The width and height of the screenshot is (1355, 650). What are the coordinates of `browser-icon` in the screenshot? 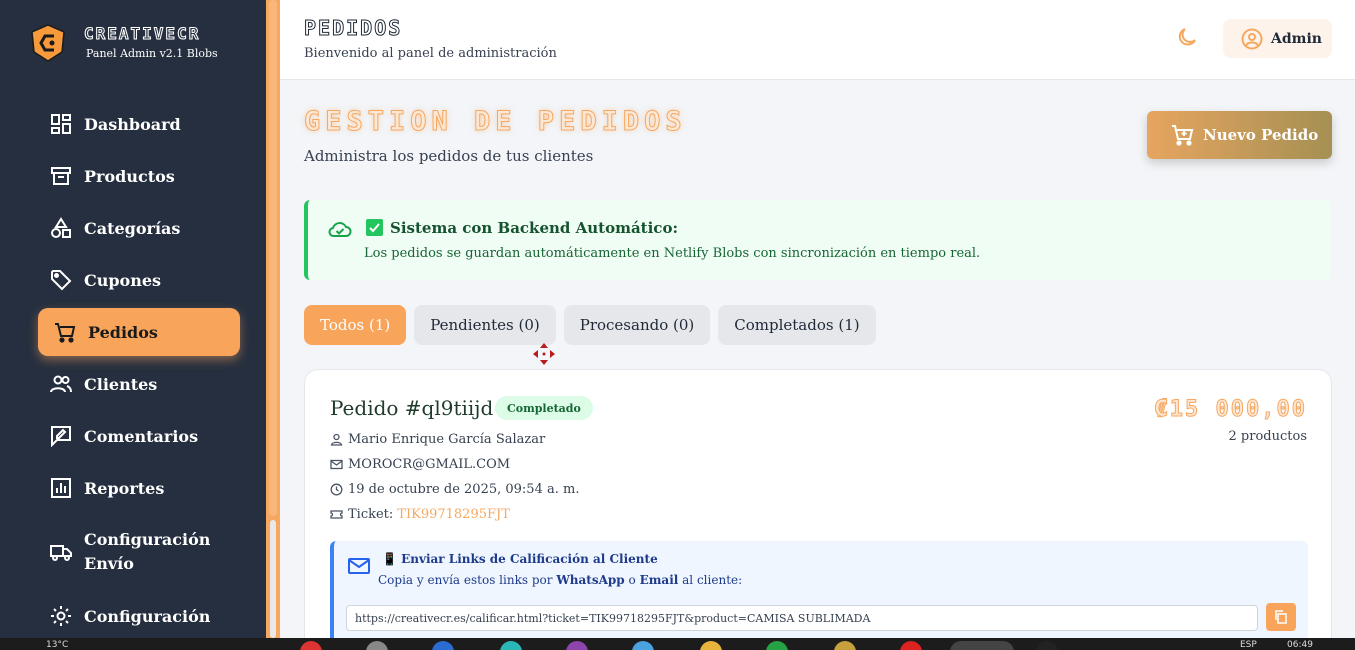 It's located at (982, 645).